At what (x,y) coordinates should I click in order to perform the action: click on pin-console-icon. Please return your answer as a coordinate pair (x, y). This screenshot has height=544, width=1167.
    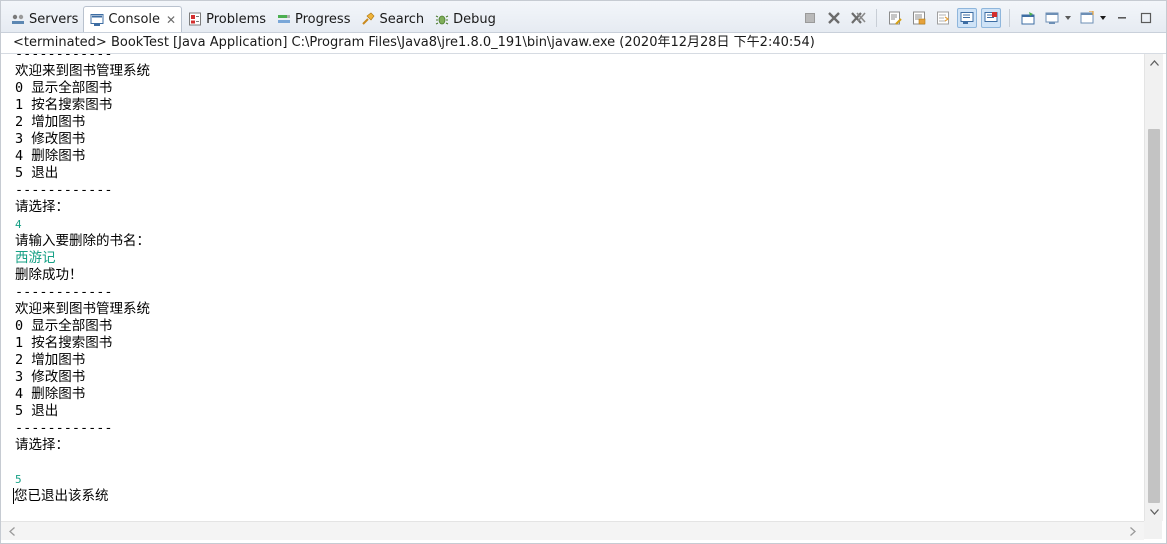
    Looking at the image, I should click on (1028, 18).